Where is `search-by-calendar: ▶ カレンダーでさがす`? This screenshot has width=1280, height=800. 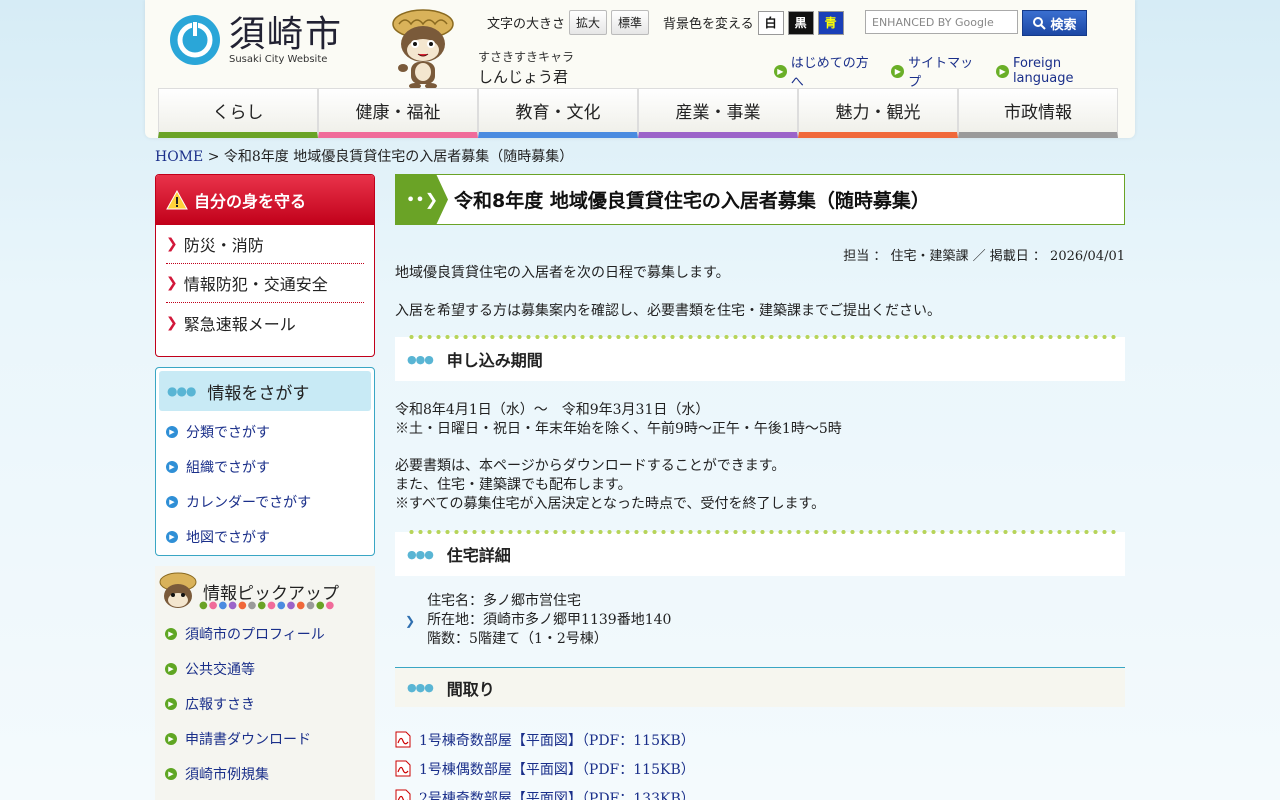
search-by-calendar: ▶ カレンダーでさがす is located at coordinates (265, 501).